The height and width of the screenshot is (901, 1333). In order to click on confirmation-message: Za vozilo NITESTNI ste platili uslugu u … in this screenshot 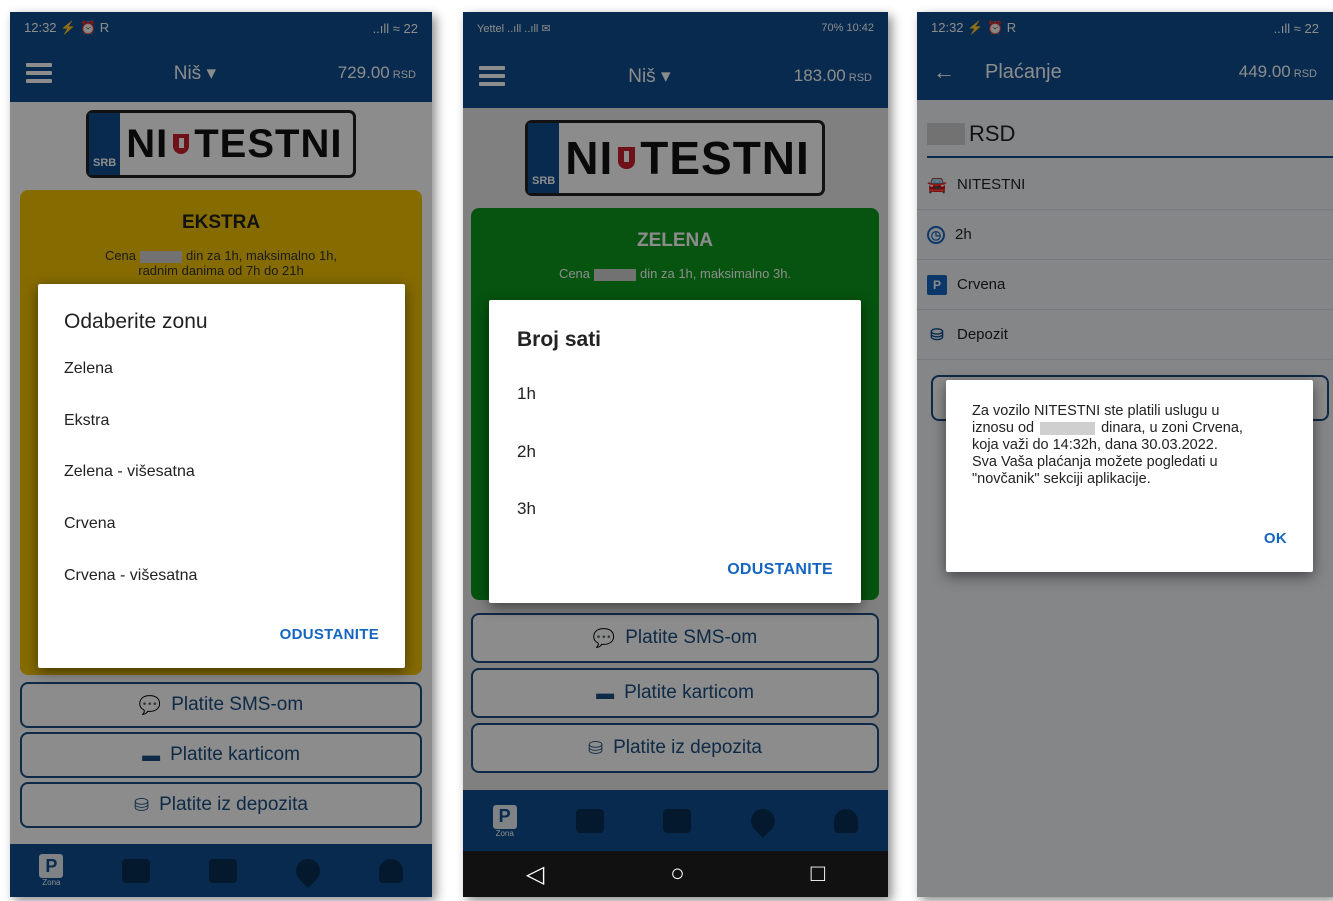, I will do `click(1107, 445)`.